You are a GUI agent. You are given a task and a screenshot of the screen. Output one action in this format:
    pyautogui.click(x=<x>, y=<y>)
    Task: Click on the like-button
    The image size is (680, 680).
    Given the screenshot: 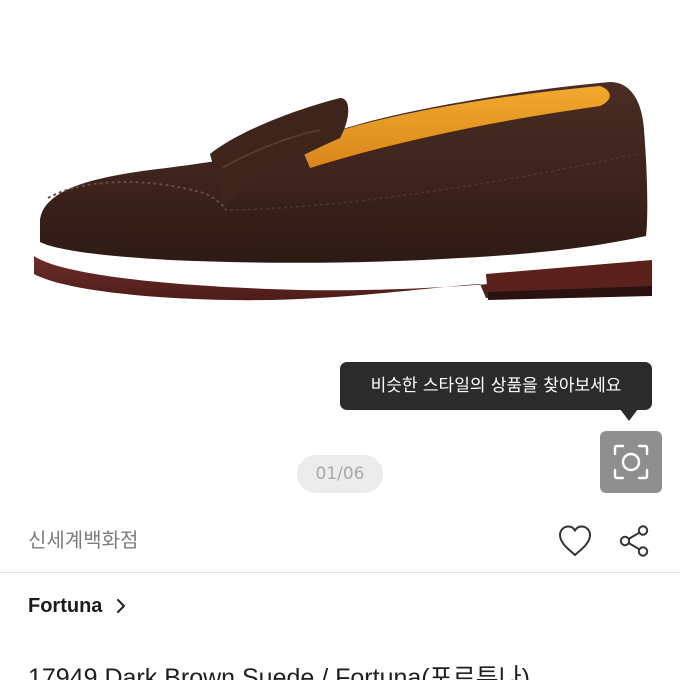 What is the action you would take?
    pyautogui.click(x=575, y=541)
    